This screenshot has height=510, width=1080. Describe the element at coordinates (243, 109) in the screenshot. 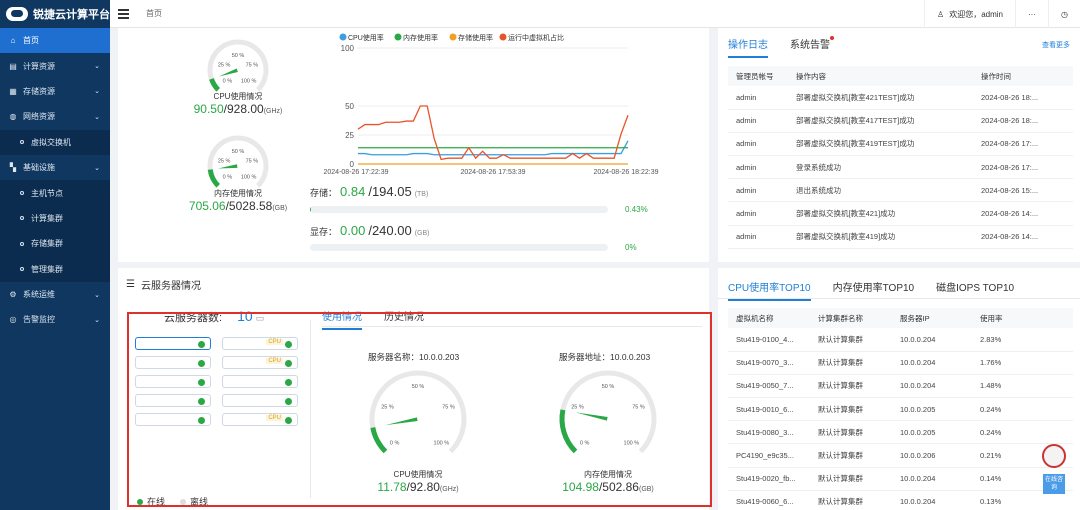

I see `cpu-total: /928.00` at that location.